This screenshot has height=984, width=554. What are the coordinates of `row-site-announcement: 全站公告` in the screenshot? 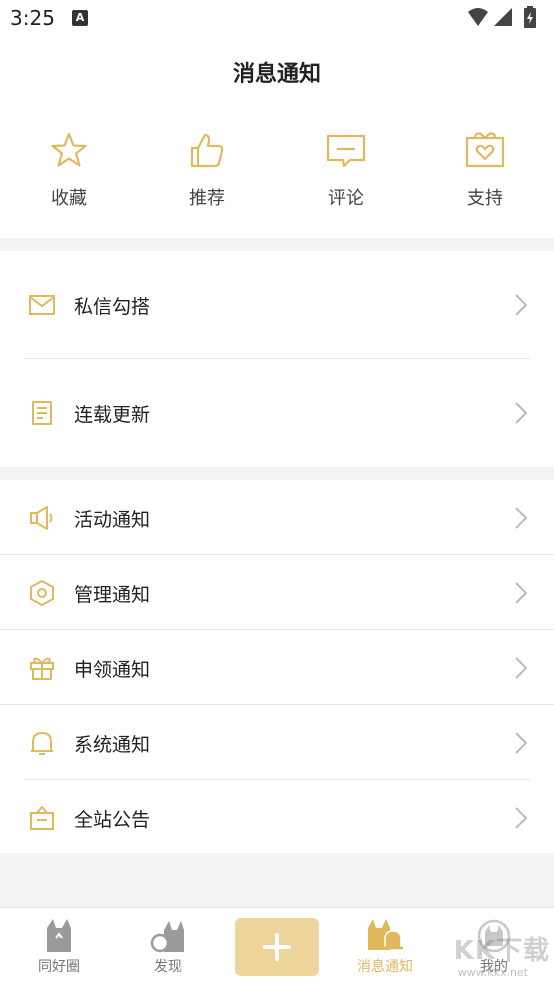 It's located at (277, 817).